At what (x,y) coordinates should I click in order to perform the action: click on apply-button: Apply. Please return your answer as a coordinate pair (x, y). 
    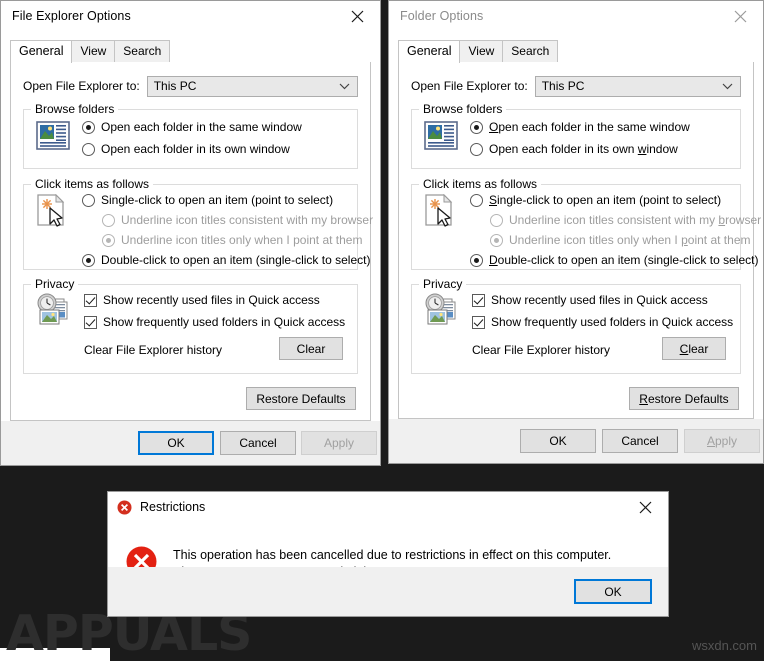
    Looking at the image, I should click on (722, 441).